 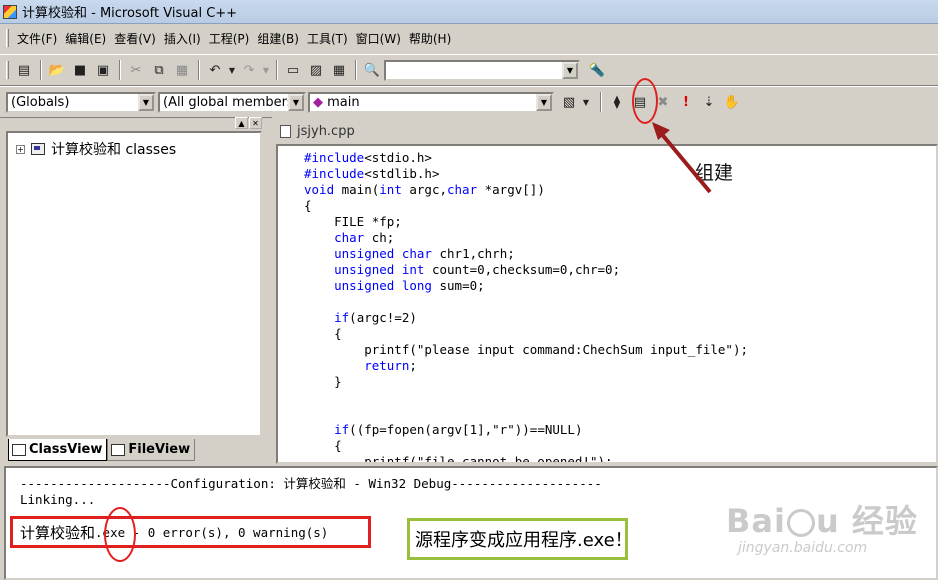 I want to click on class-tree: + 计算校验和 classes, so click(x=134, y=284).